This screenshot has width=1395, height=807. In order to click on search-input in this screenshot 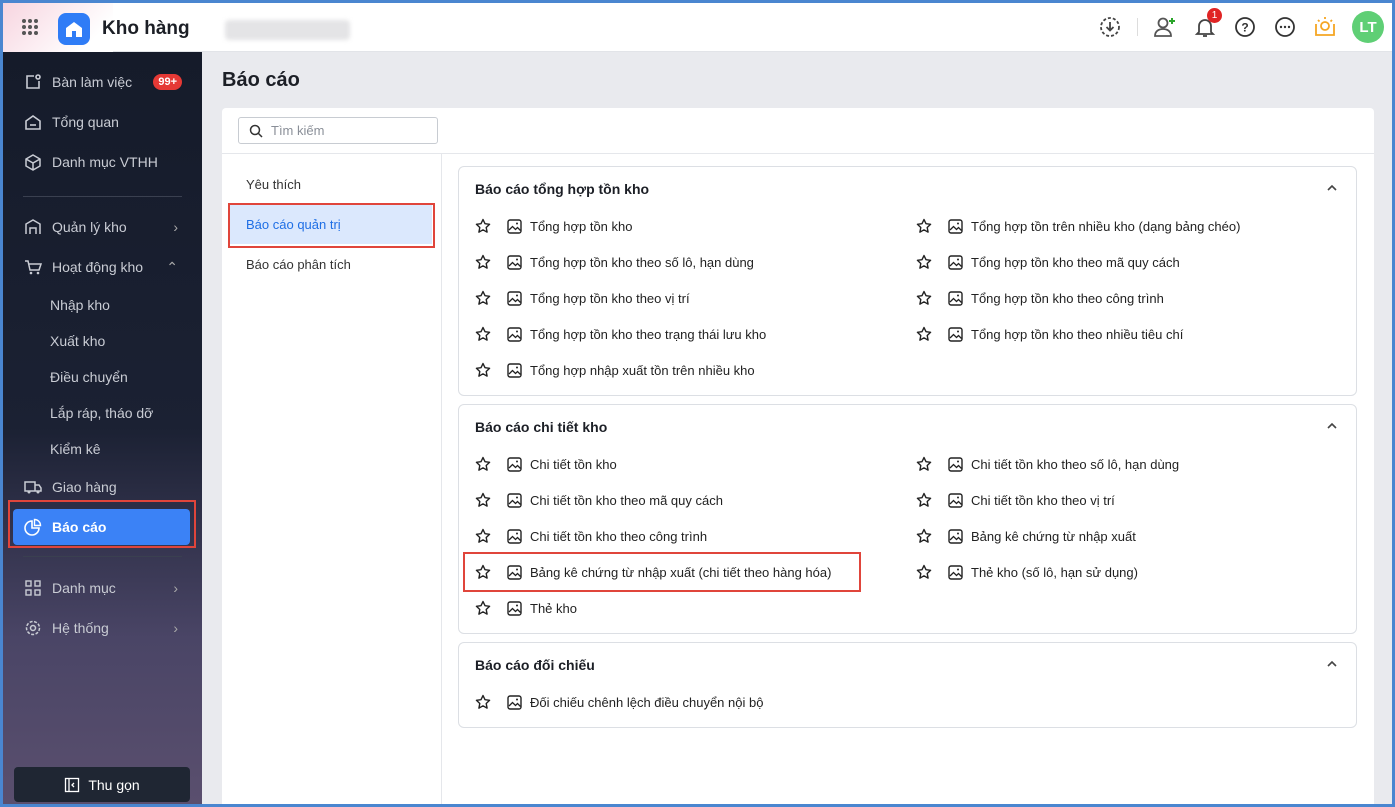, I will do `click(346, 130)`.